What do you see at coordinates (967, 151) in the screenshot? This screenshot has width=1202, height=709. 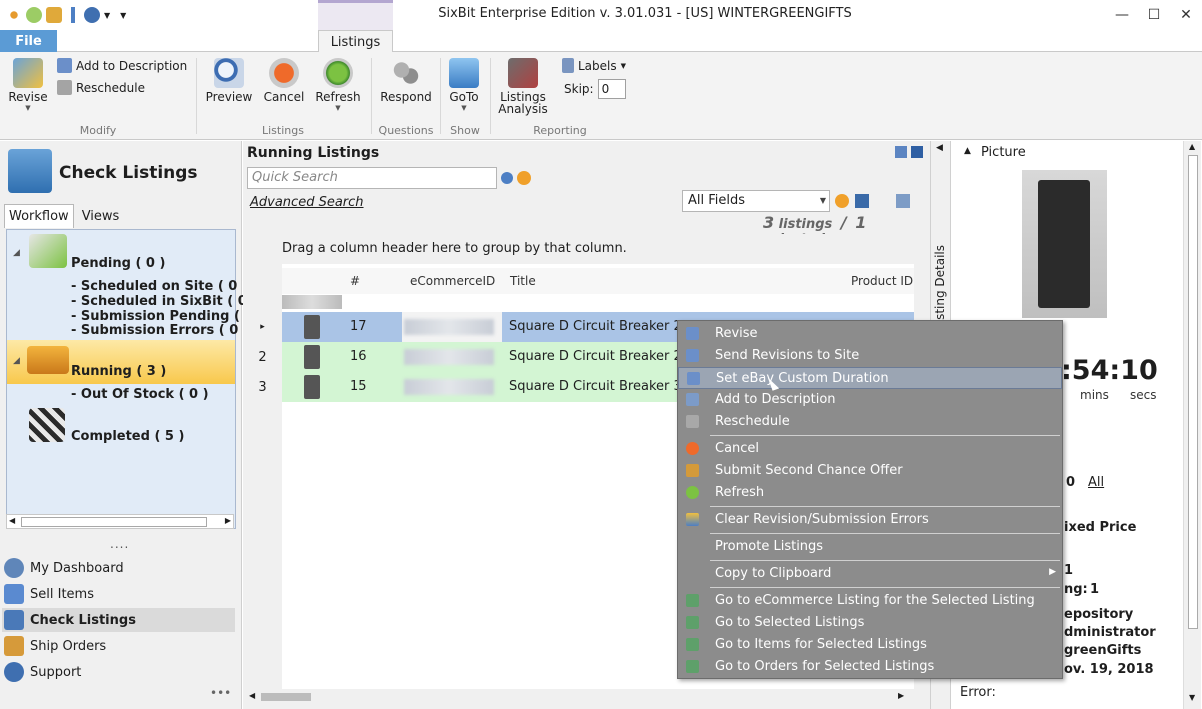 I see `collapse-up-icon: ▲` at bounding box center [967, 151].